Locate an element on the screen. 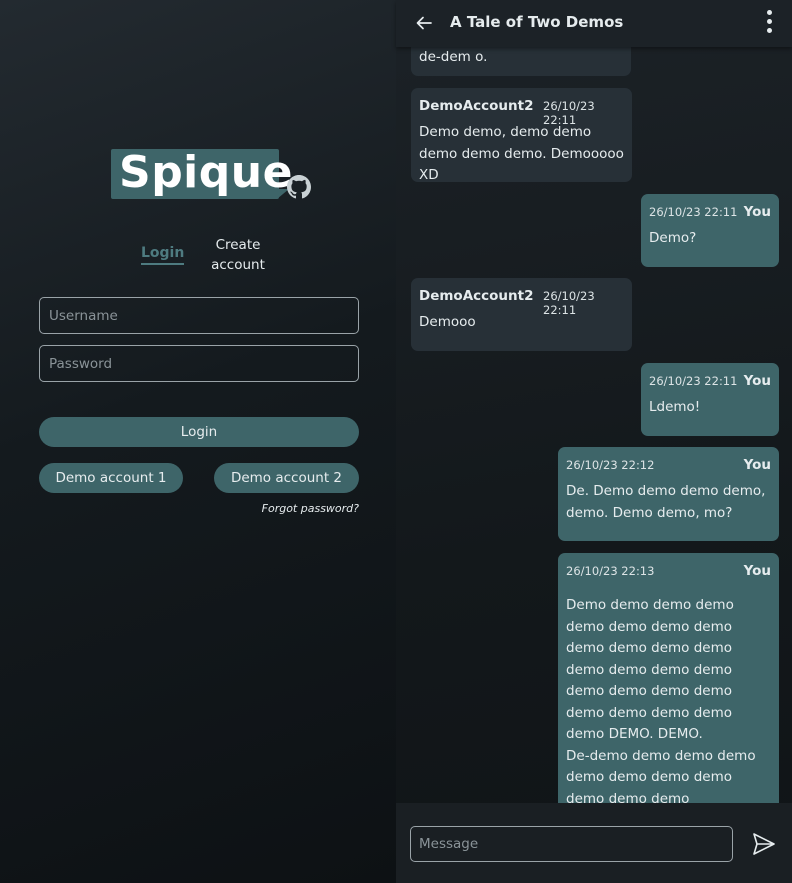 This screenshot has height=883, width=792. login-button: Login is located at coordinates (199, 432).